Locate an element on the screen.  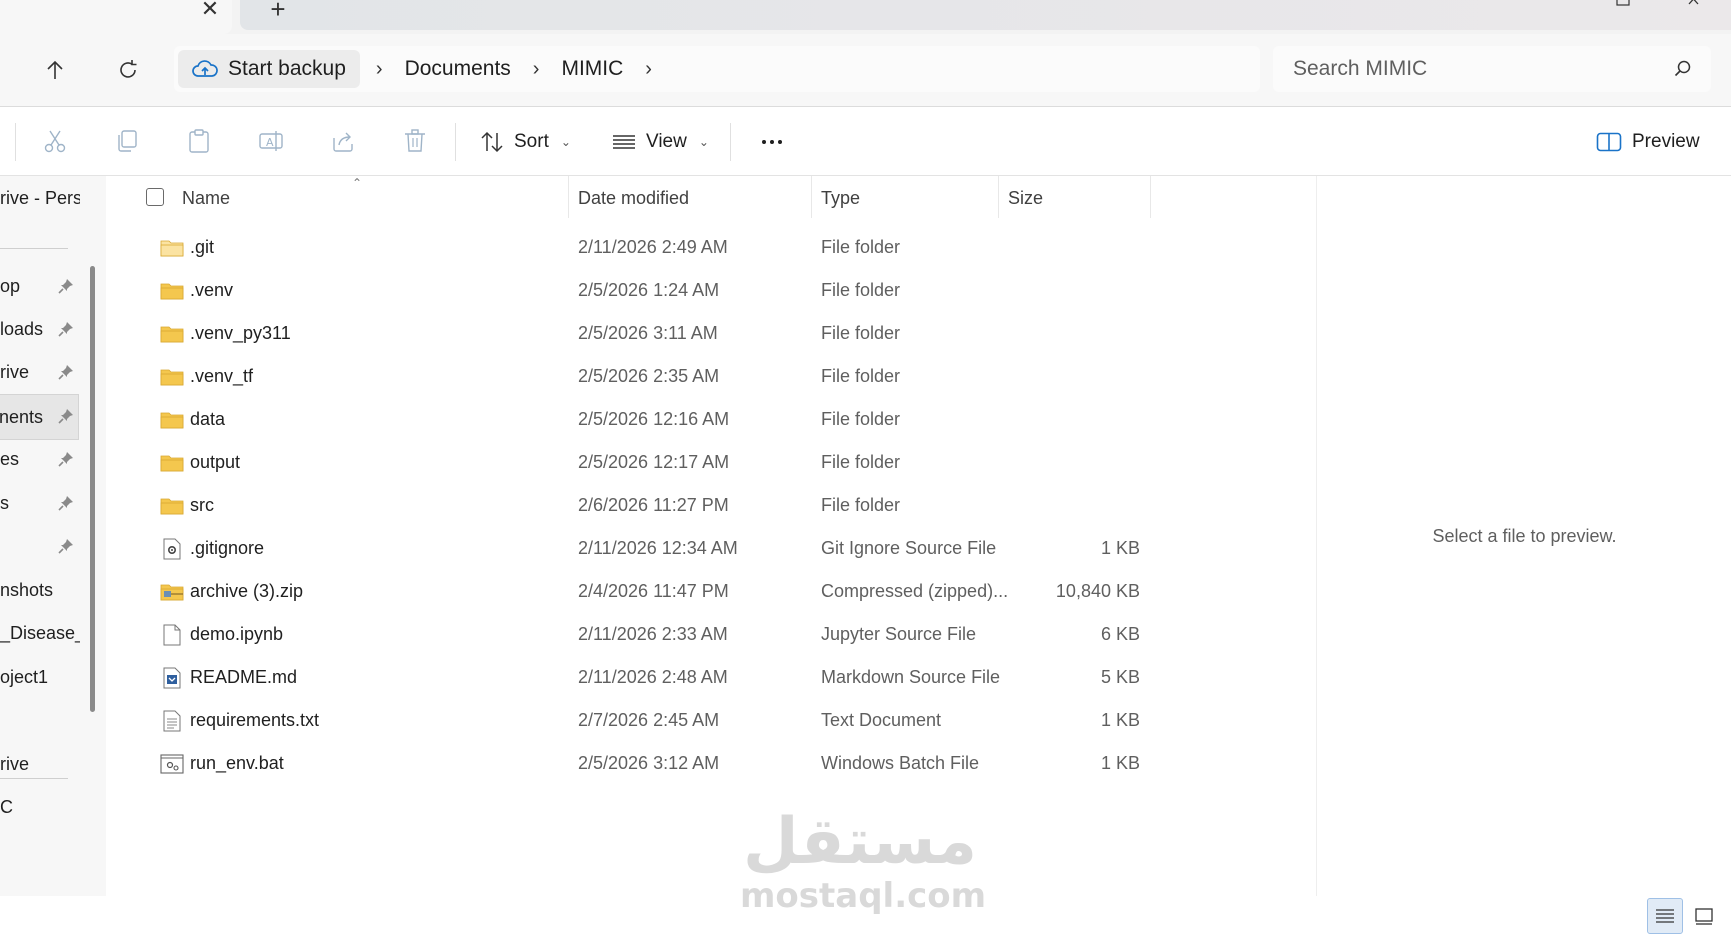
more-options-button is located at coordinates (772, 142).